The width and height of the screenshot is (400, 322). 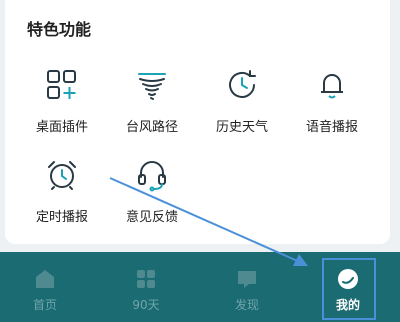 I want to click on section-title: 特色功能, so click(x=59, y=29).